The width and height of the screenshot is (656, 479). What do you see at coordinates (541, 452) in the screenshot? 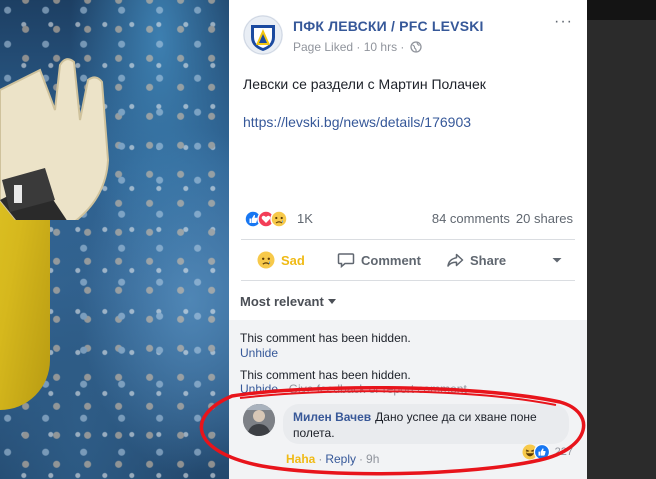
I see `like-icon` at bounding box center [541, 452].